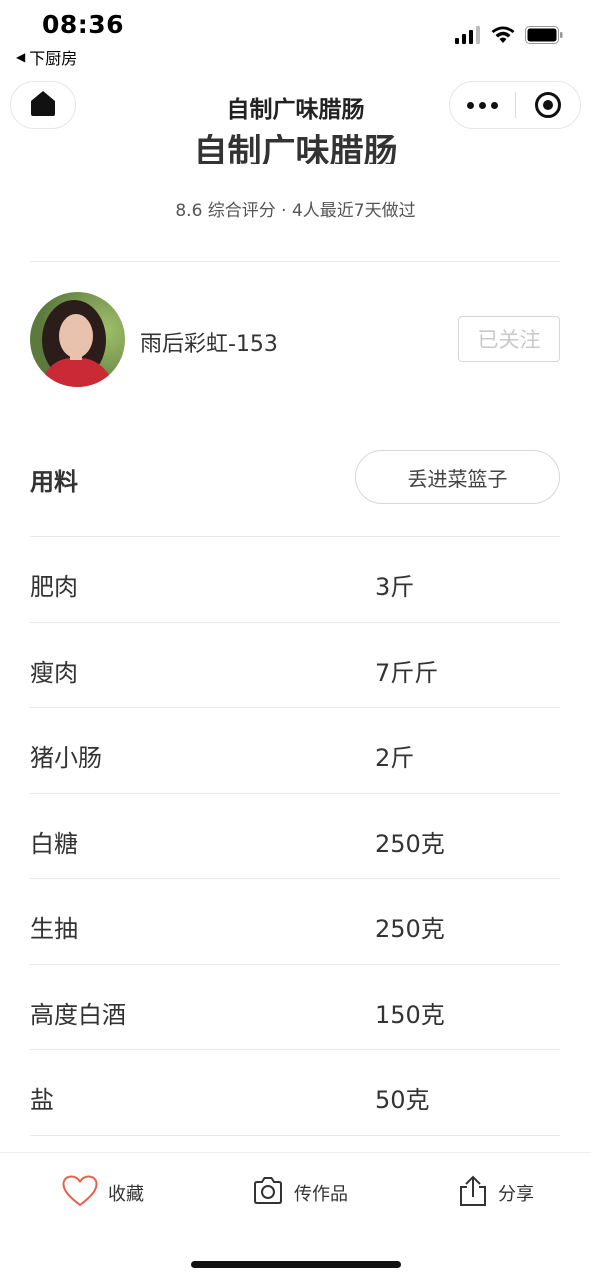  Describe the element at coordinates (54, 482) in the screenshot. I see `ingredients-title: 用料` at that location.